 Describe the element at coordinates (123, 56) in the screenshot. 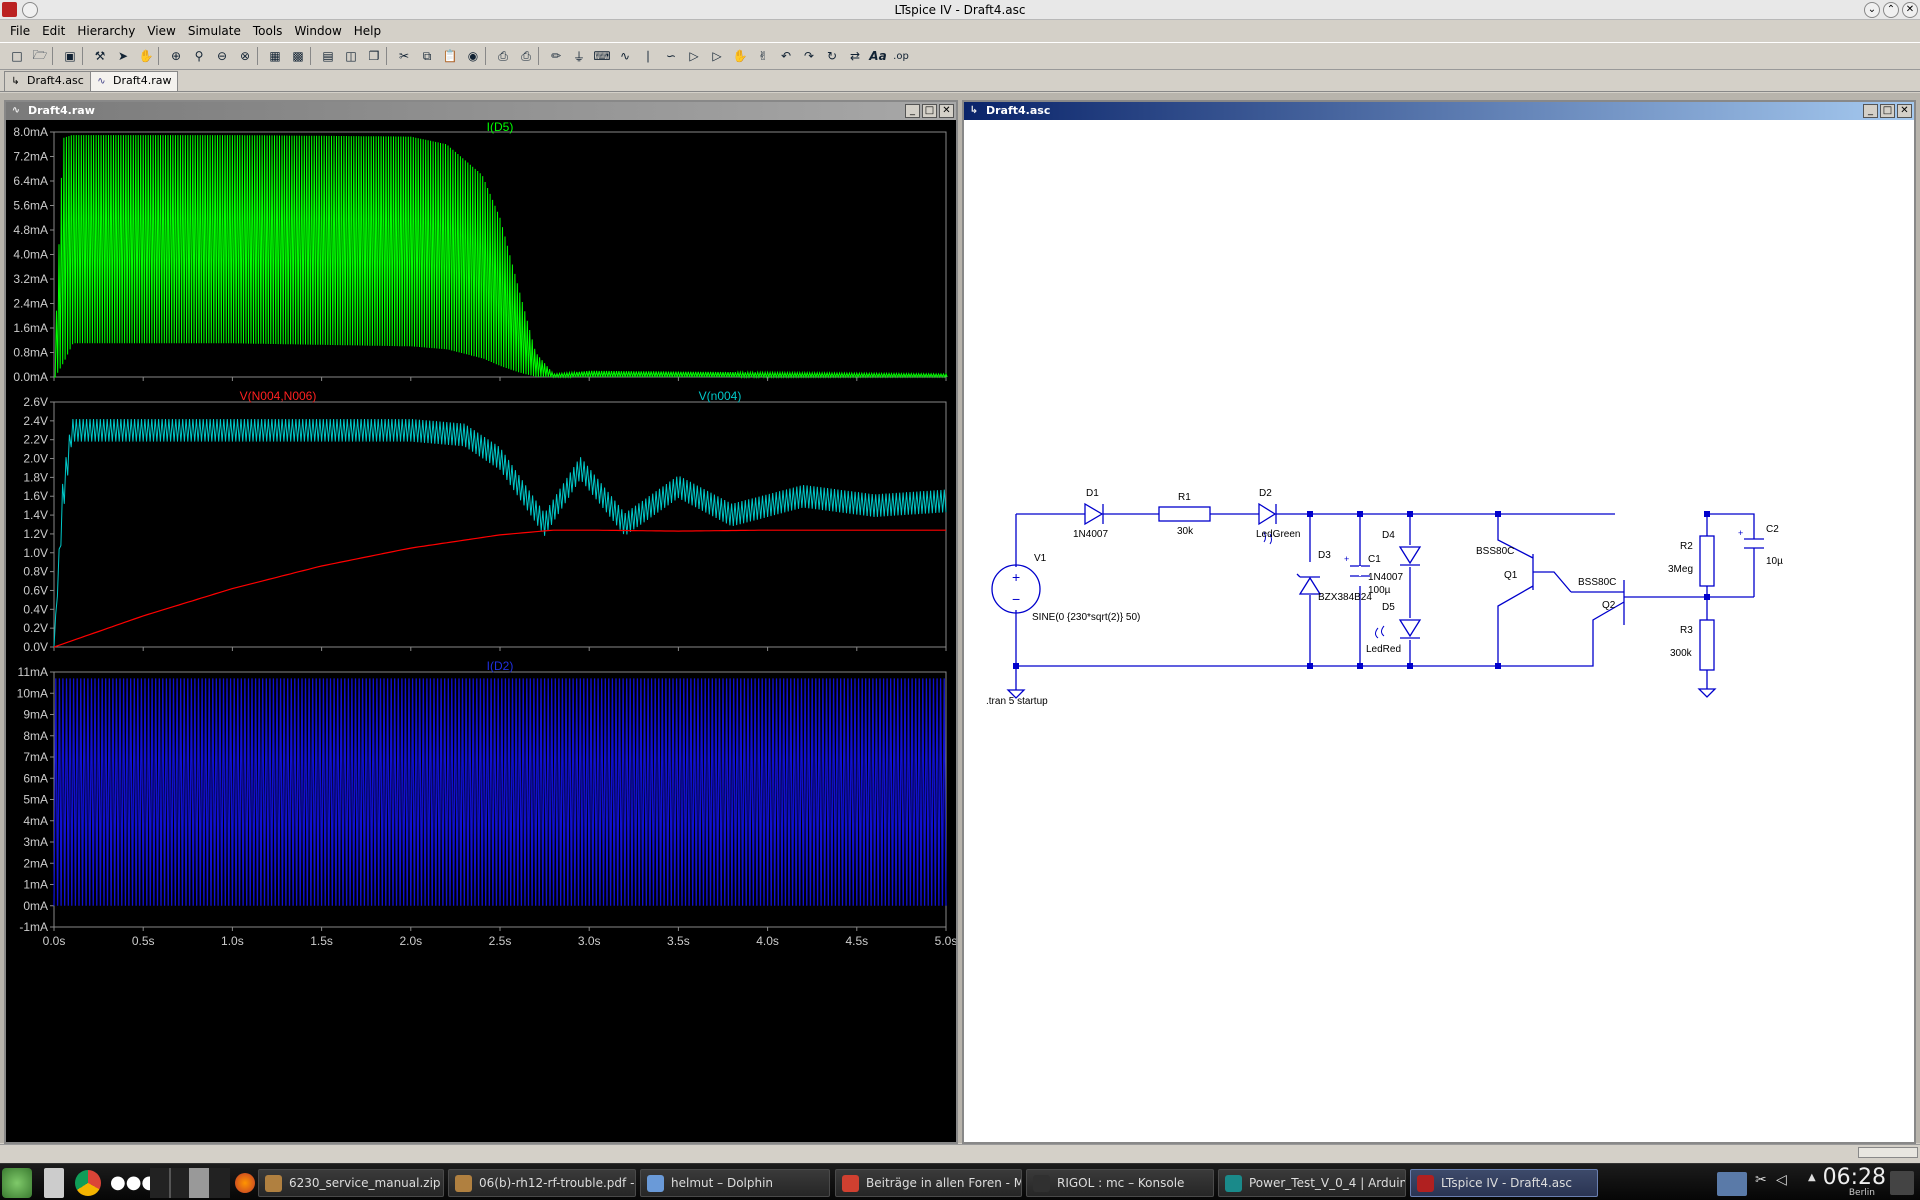

I see `run-icon: ➤` at that location.